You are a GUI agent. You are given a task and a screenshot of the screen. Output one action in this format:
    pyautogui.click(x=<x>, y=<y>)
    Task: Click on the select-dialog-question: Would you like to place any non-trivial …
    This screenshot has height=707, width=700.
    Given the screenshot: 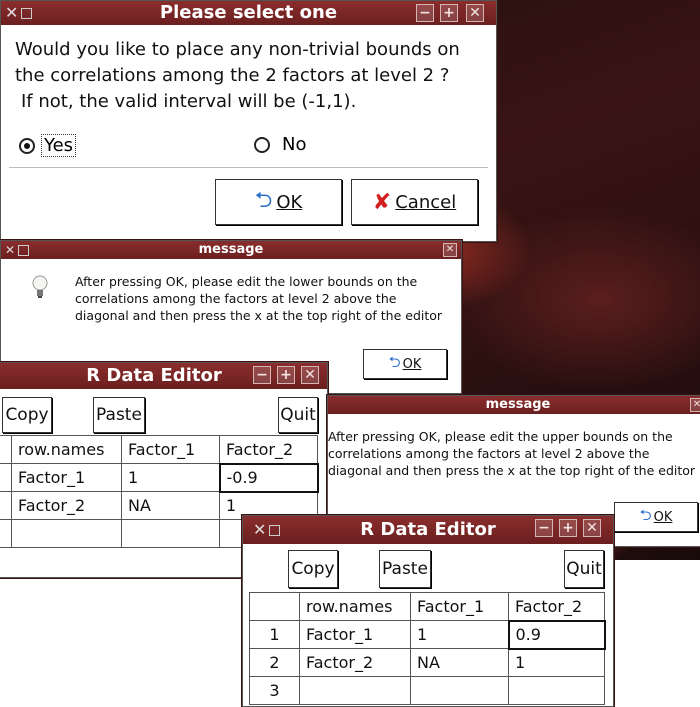 What is the action you would take?
    pyautogui.click(x=237, y=76)
    